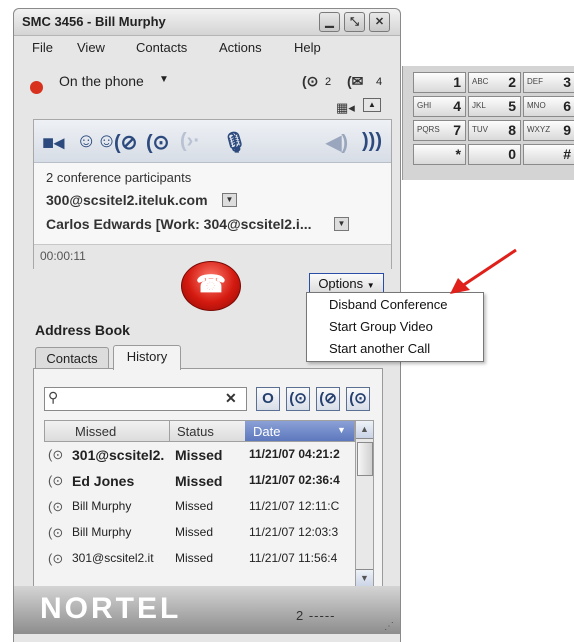 The image size is (574, 642). What do you see at coordinates (439, 130) in the screenshot?
I see `dialpad-key-7: PQRS 7` at bounding box center [439, 130].